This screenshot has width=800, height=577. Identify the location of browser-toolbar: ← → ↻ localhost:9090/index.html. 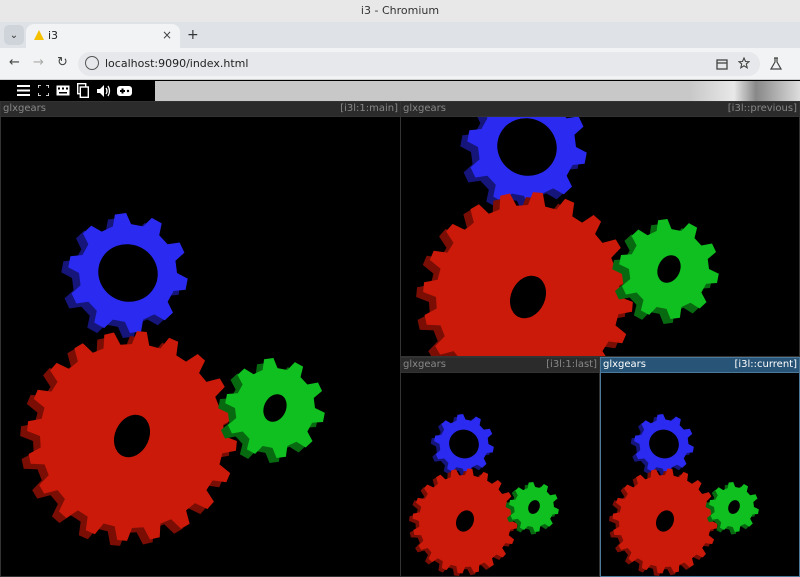
(400, 64).